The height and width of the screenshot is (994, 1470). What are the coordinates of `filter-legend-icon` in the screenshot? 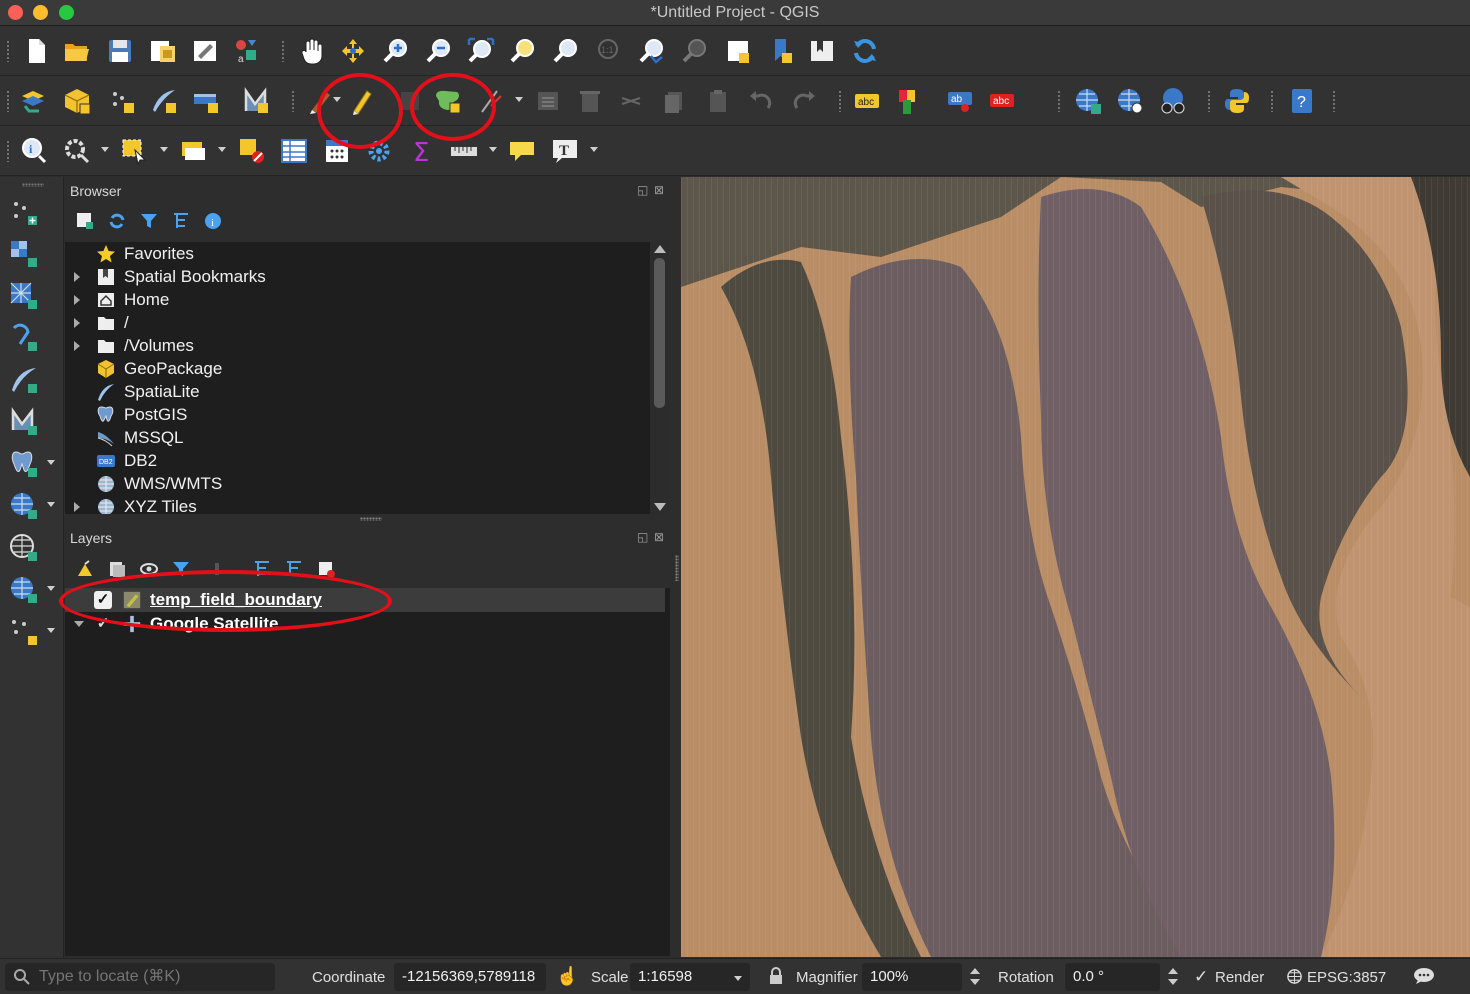 It's located at (181, 569).